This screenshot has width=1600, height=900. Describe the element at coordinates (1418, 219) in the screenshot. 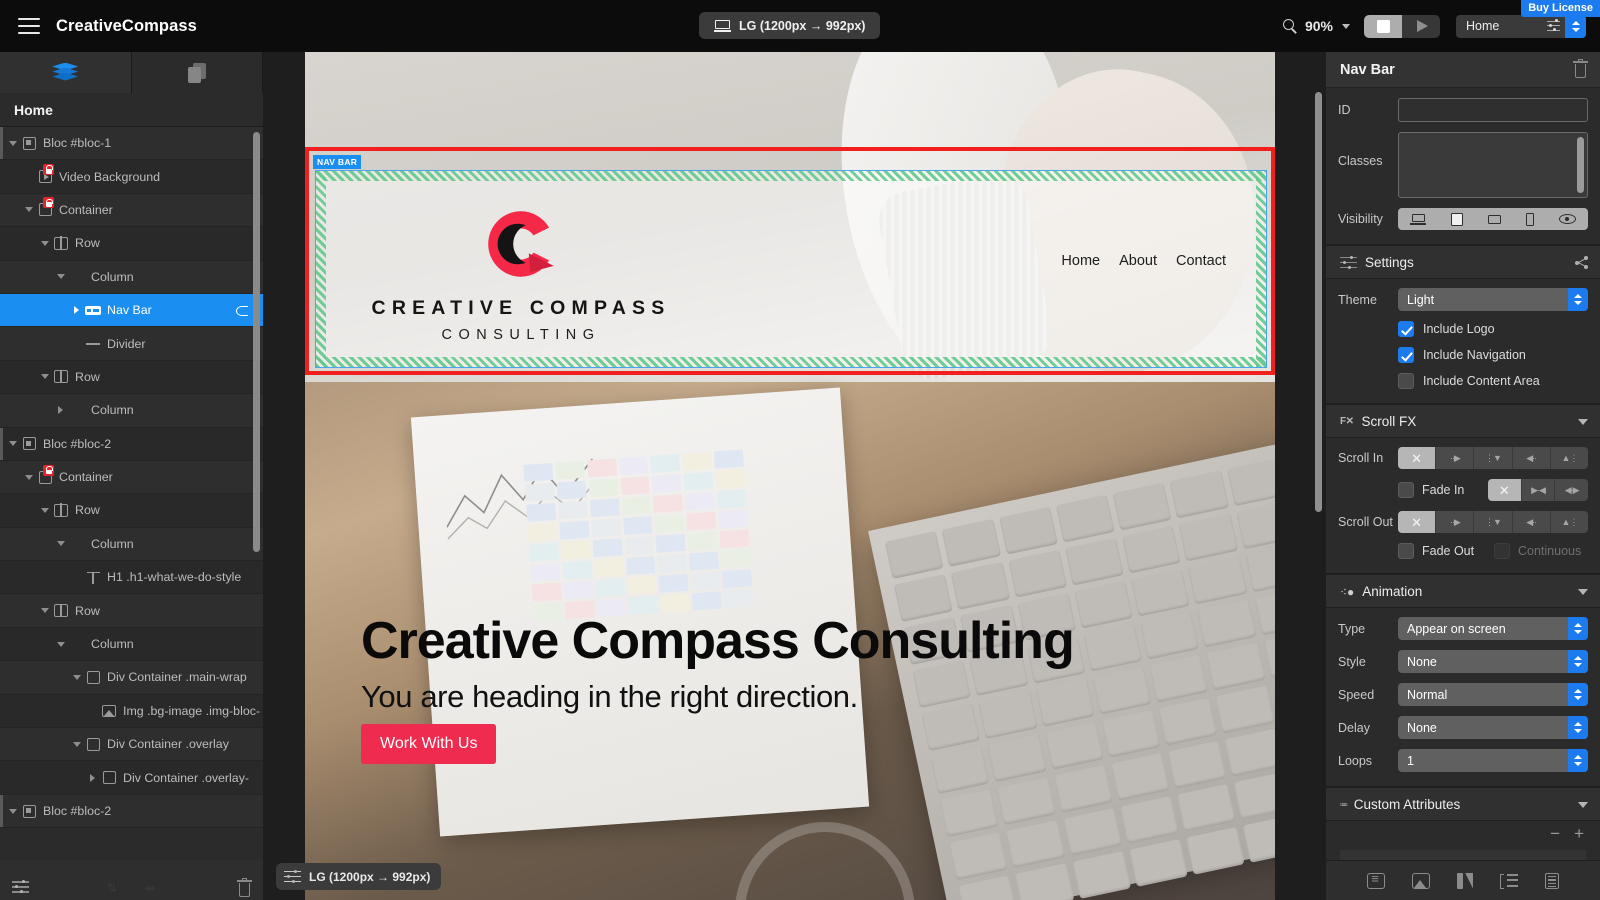

I see `desktop-icon` at that location.